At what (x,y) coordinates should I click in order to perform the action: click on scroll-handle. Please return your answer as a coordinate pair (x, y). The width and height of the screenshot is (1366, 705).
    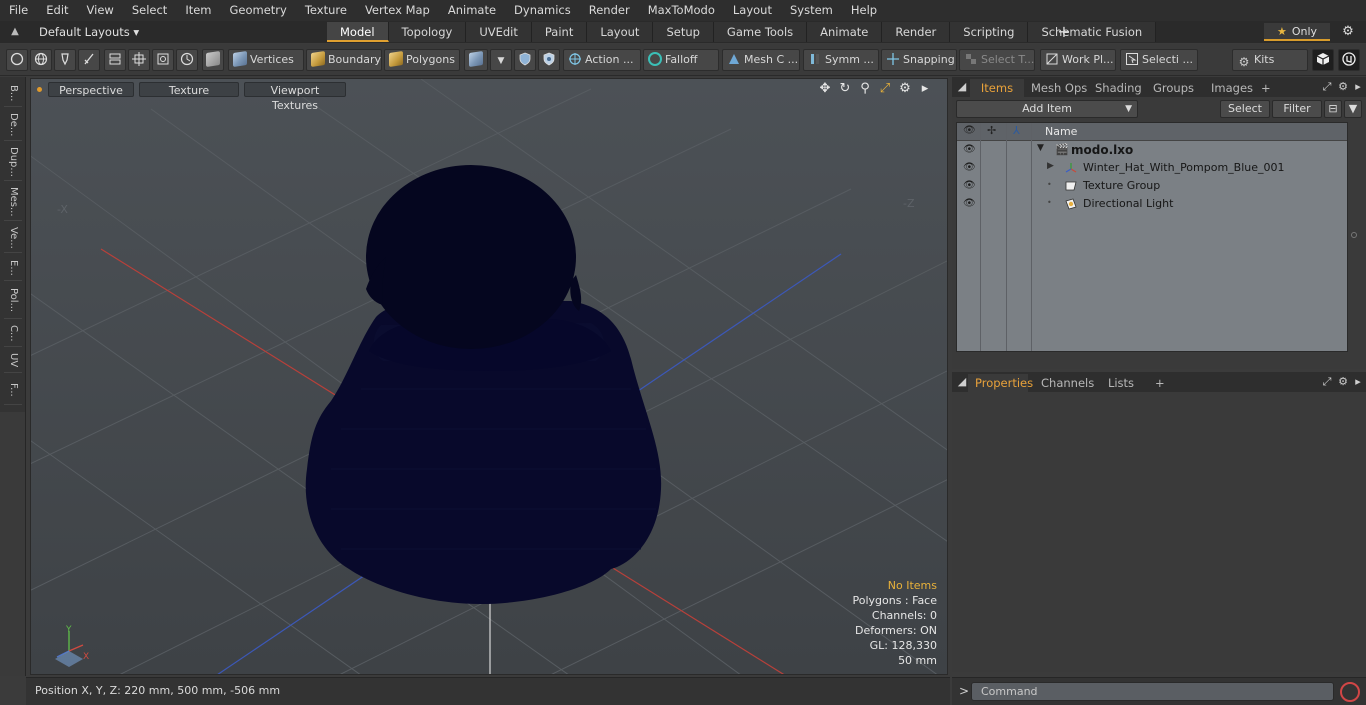
    Looking at the image, I should click on (1354, 235).